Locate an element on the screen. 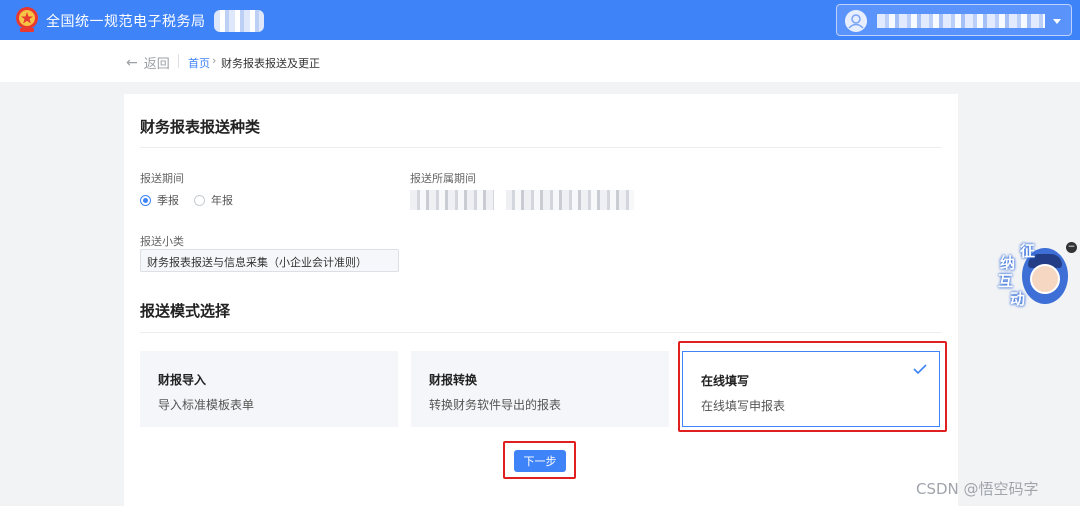  radio-label: 年报 is located at coordinates (222, 200).